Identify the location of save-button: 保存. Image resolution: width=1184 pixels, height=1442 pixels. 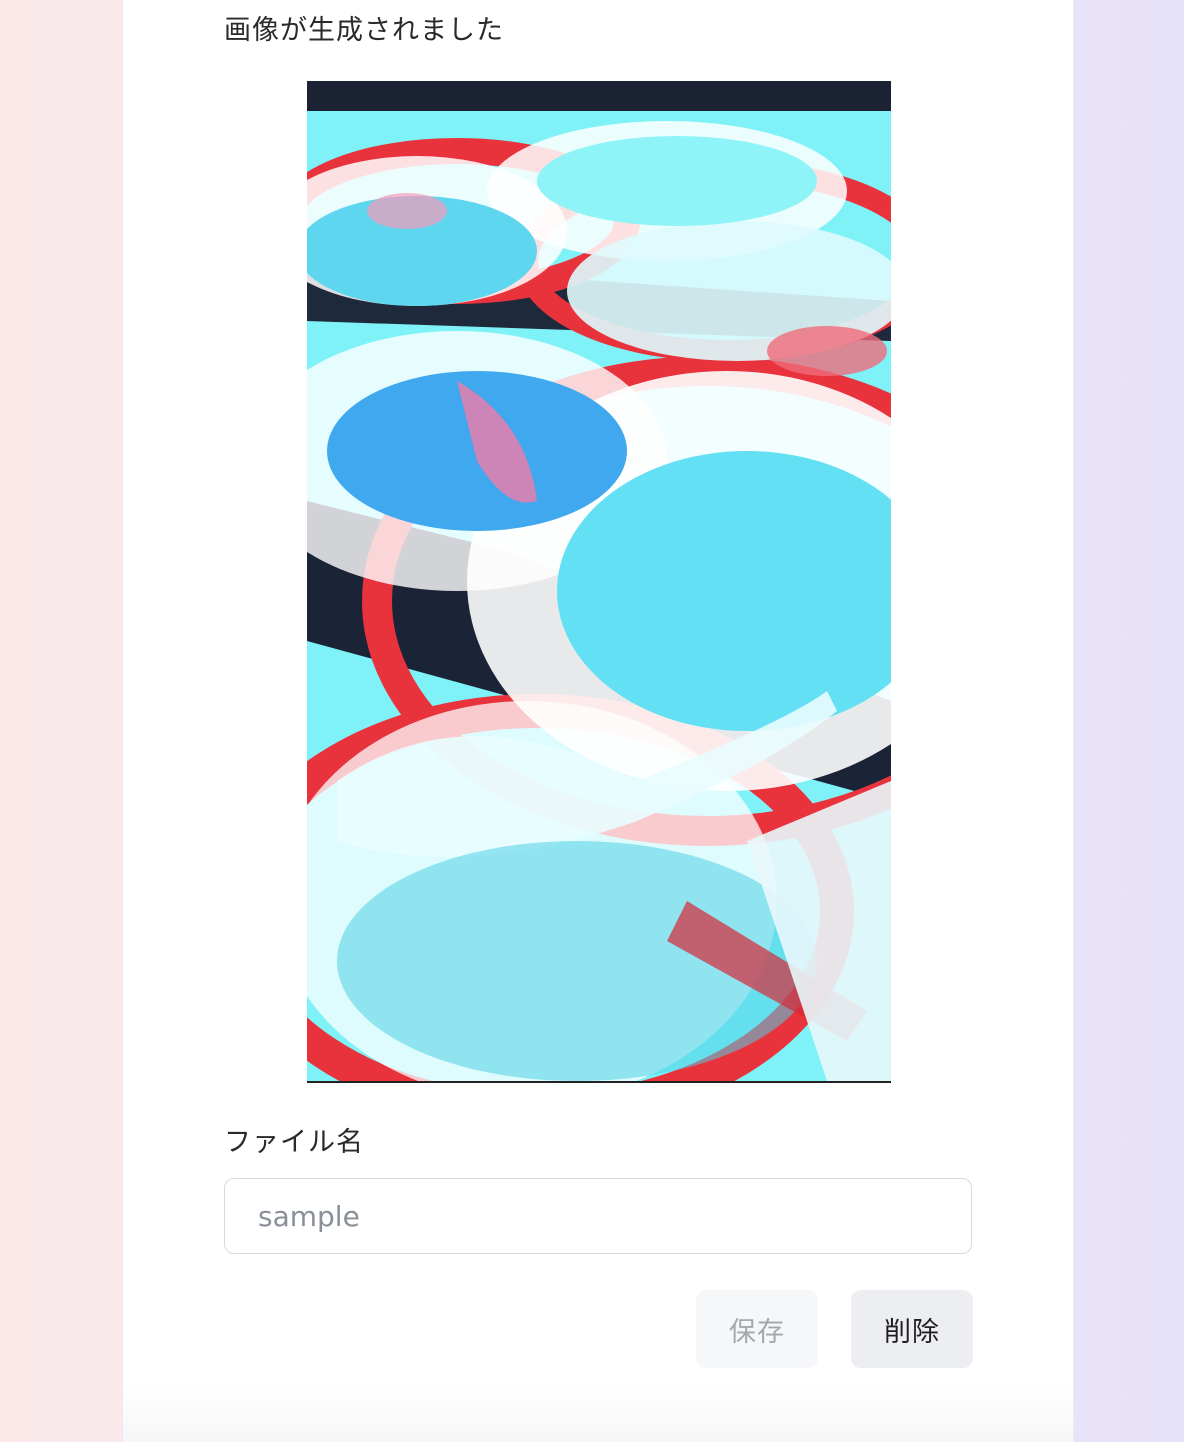
(757, 1329).